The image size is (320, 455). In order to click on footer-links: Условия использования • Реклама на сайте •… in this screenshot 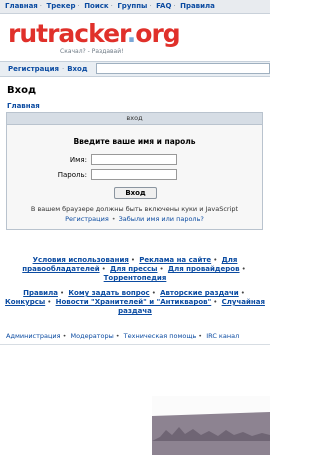, I will do `click(135, 289)`.